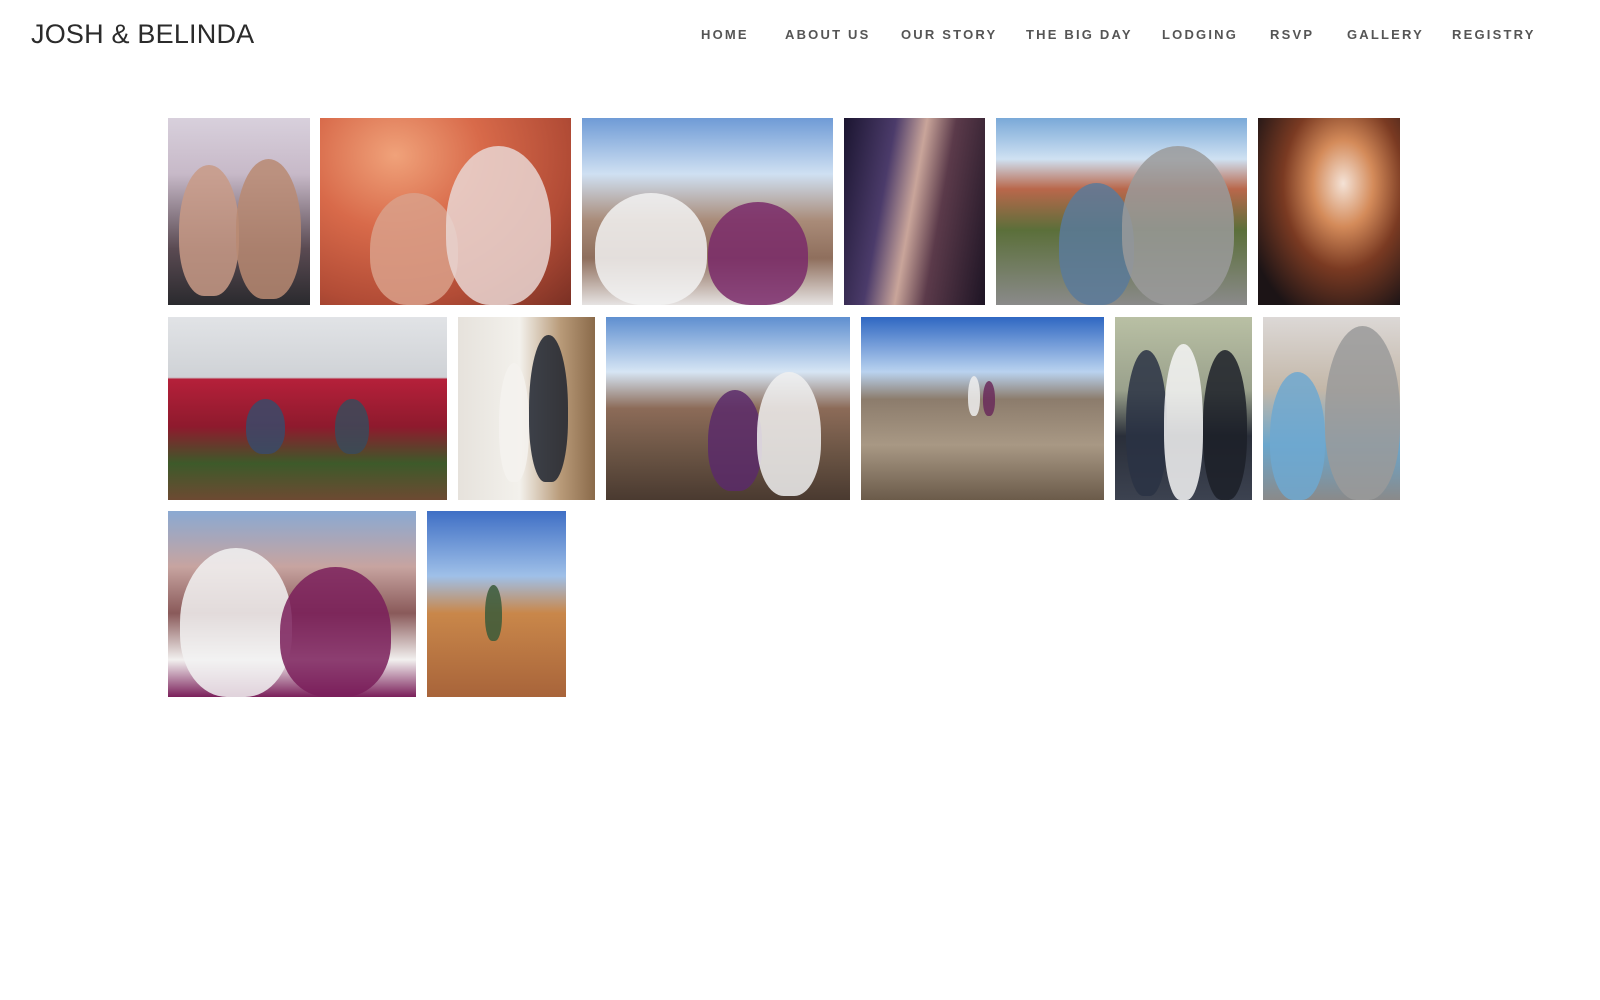 This screenshot has width=1600, height=1000. I want to click on gallery-photo-canyon-rim-couple, so click(728, 408).